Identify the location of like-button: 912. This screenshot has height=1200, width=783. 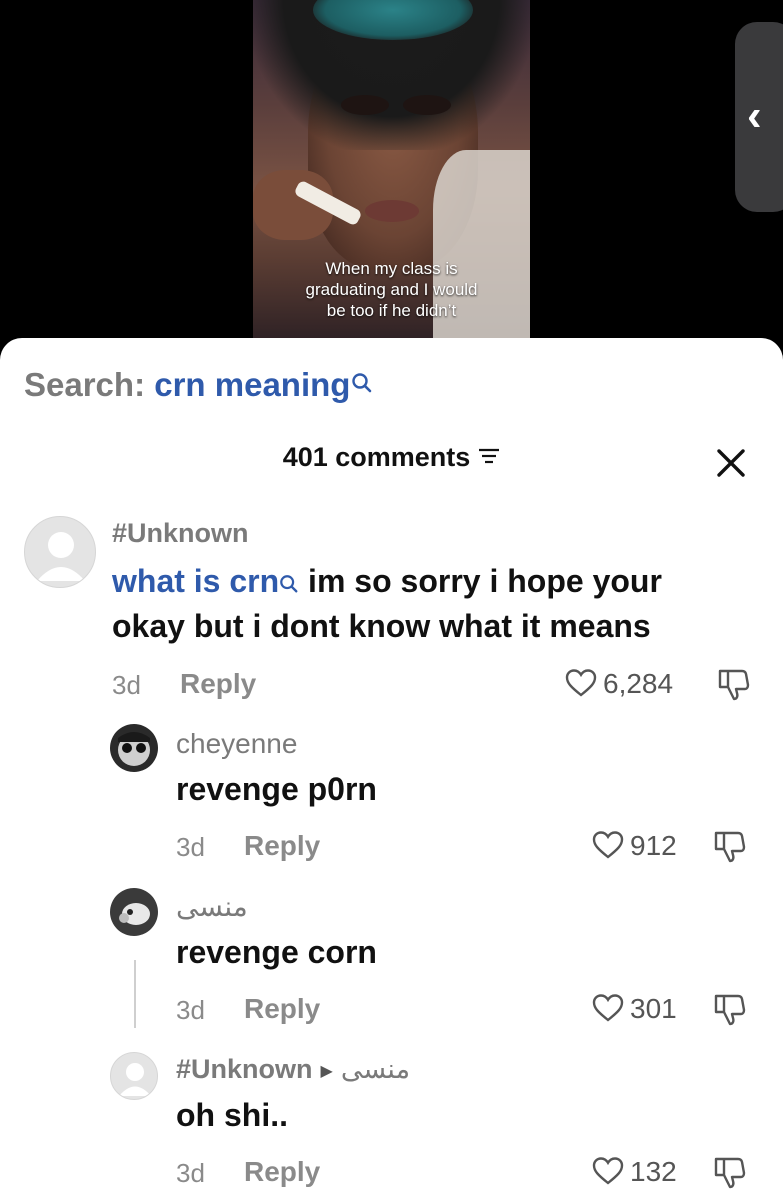
(634, 846).